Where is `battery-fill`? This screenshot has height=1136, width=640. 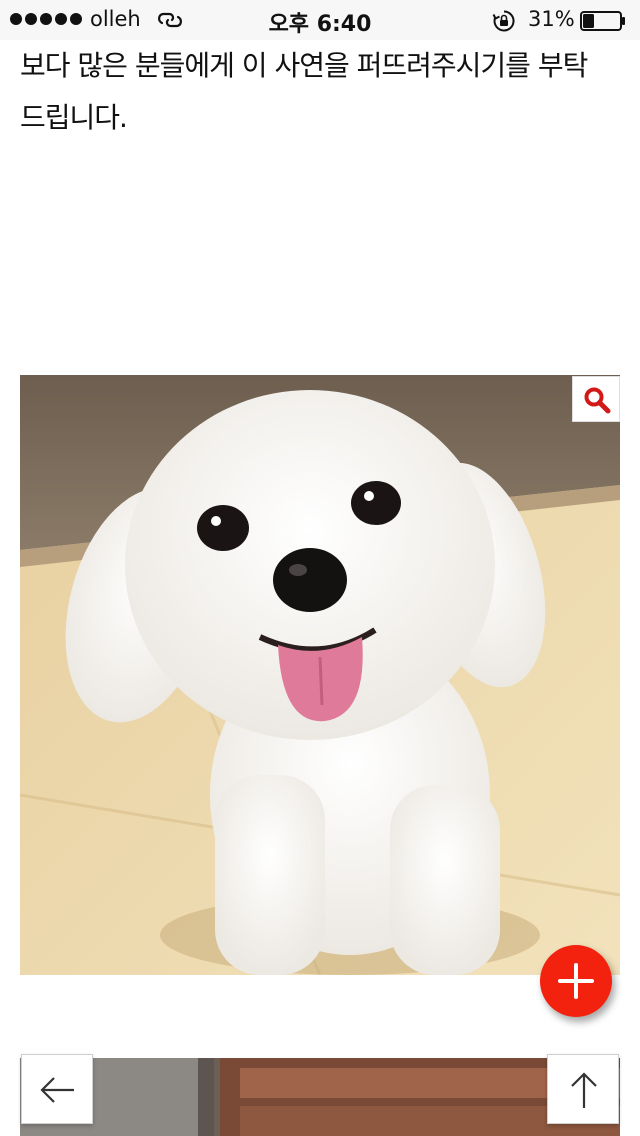
battery-fill is located at coordinates (588, 21).